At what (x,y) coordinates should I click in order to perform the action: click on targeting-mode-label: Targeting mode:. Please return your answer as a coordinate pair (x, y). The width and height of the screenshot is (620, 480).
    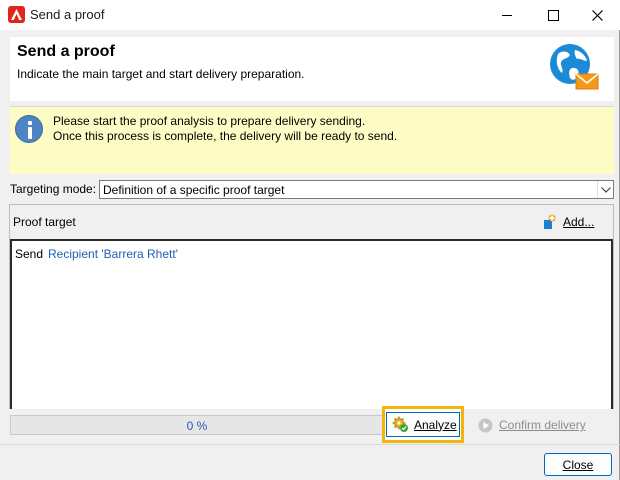
    Looking at the image, I should click on (53, 189).